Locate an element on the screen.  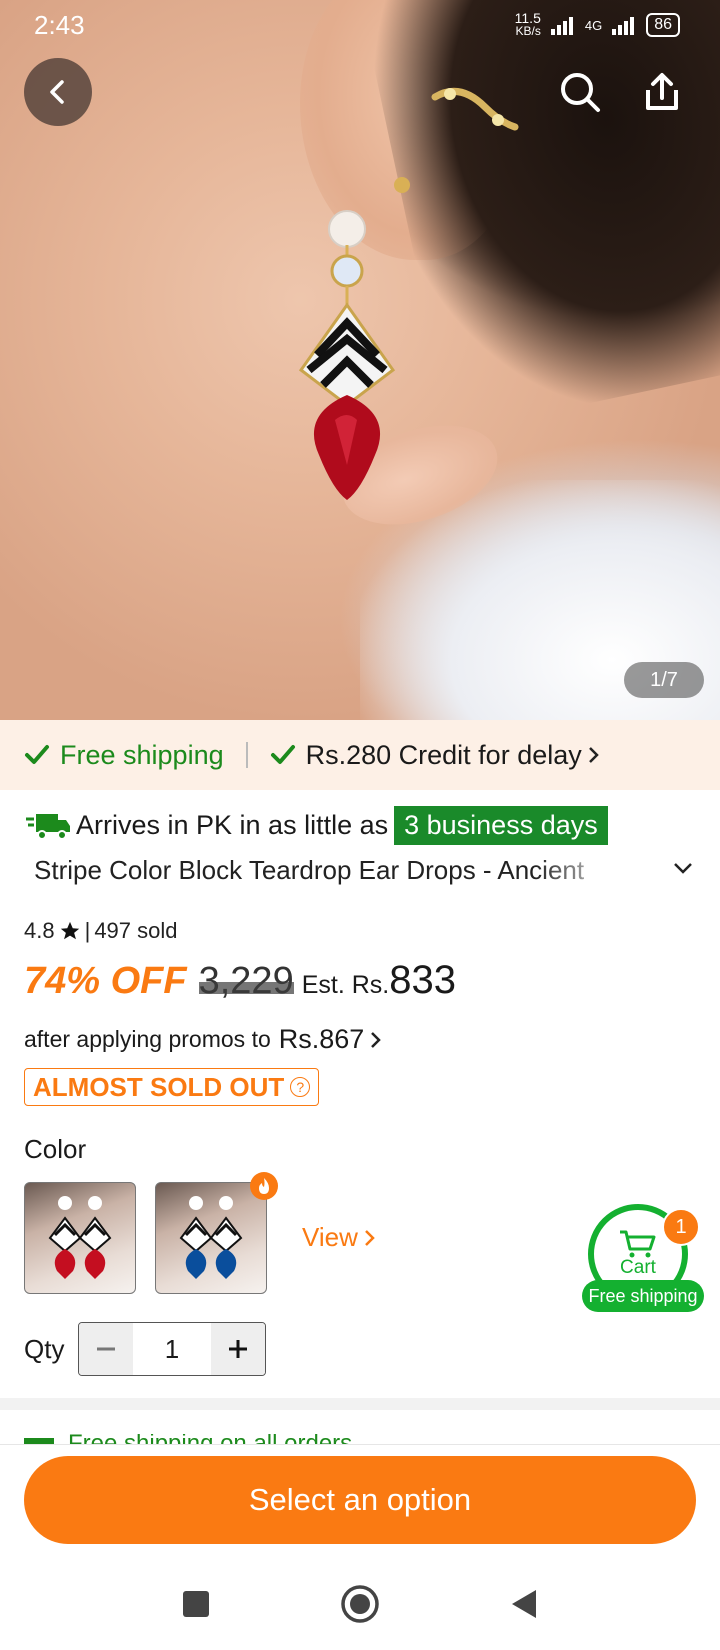
color-option-blue is located at coordinates (211, 1238).